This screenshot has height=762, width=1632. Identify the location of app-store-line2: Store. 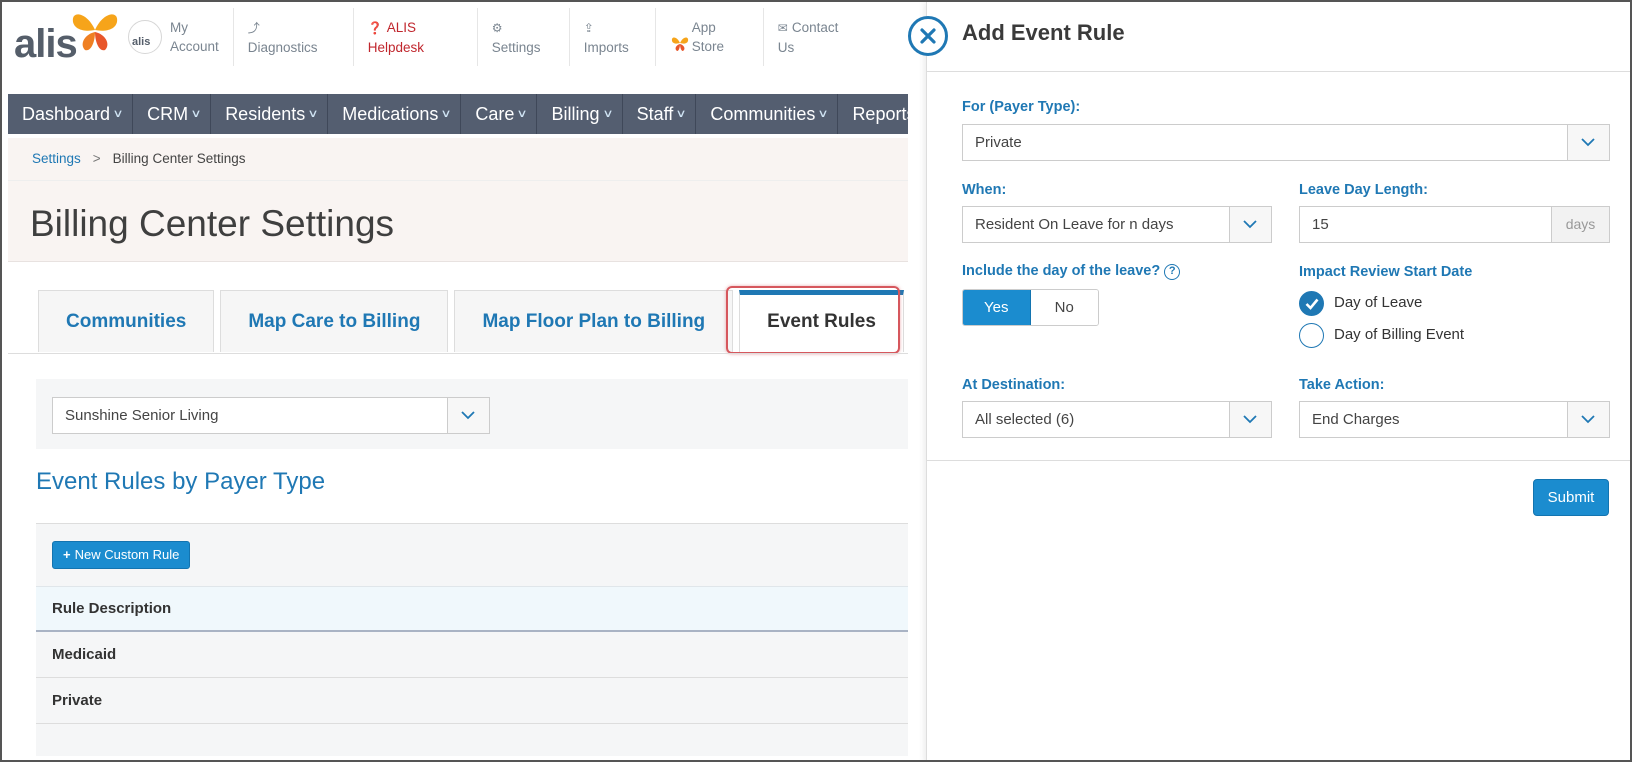
(708, 46).